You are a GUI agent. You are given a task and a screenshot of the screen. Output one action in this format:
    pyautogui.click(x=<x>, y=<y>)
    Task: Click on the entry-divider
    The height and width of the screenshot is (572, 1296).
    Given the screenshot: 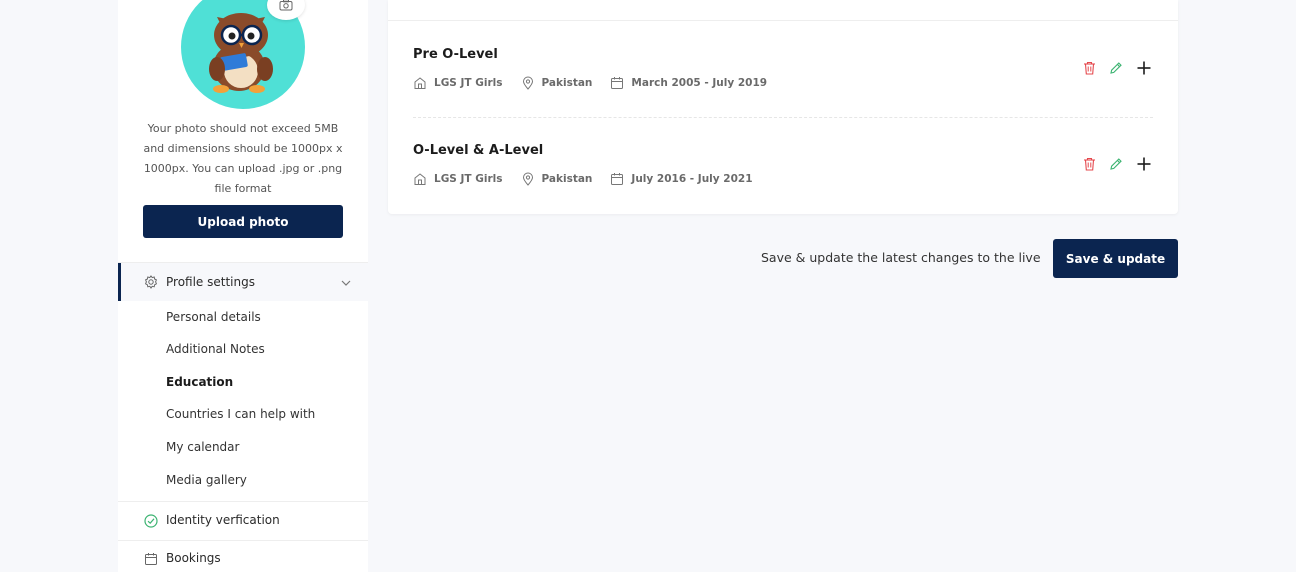 What is the action you would take?
    pyautogui.click(x=783, y=117)
    